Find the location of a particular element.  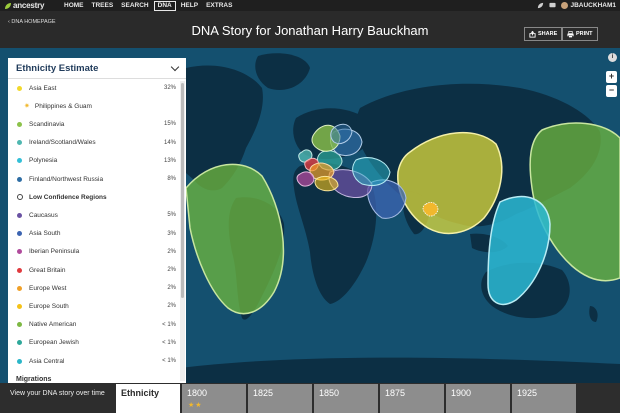

region-name: Native American is located at coordinates (53, 325).